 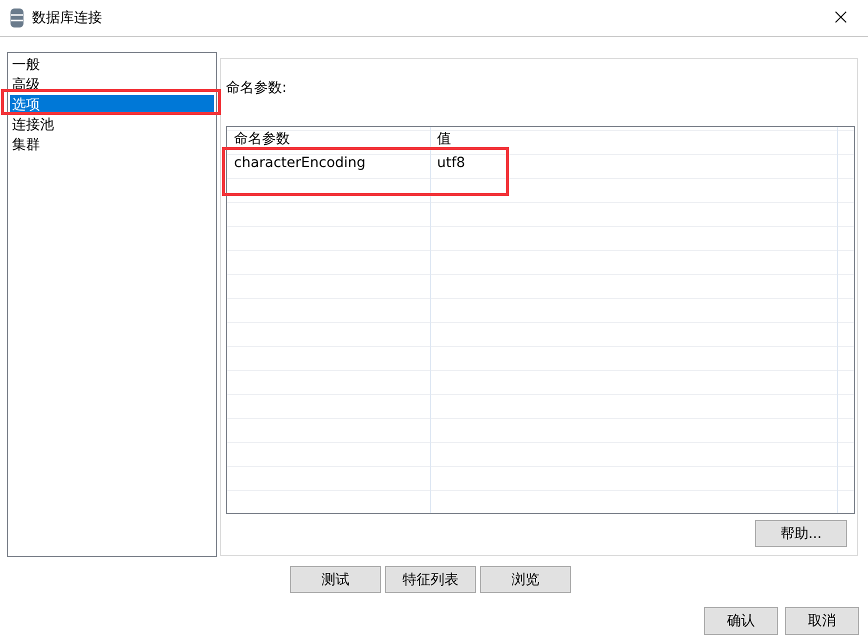 What do you see at coordinates (256, 88) in the screenshot?
I see `section-label: 命名参数:` at bounding box center [256, 88].